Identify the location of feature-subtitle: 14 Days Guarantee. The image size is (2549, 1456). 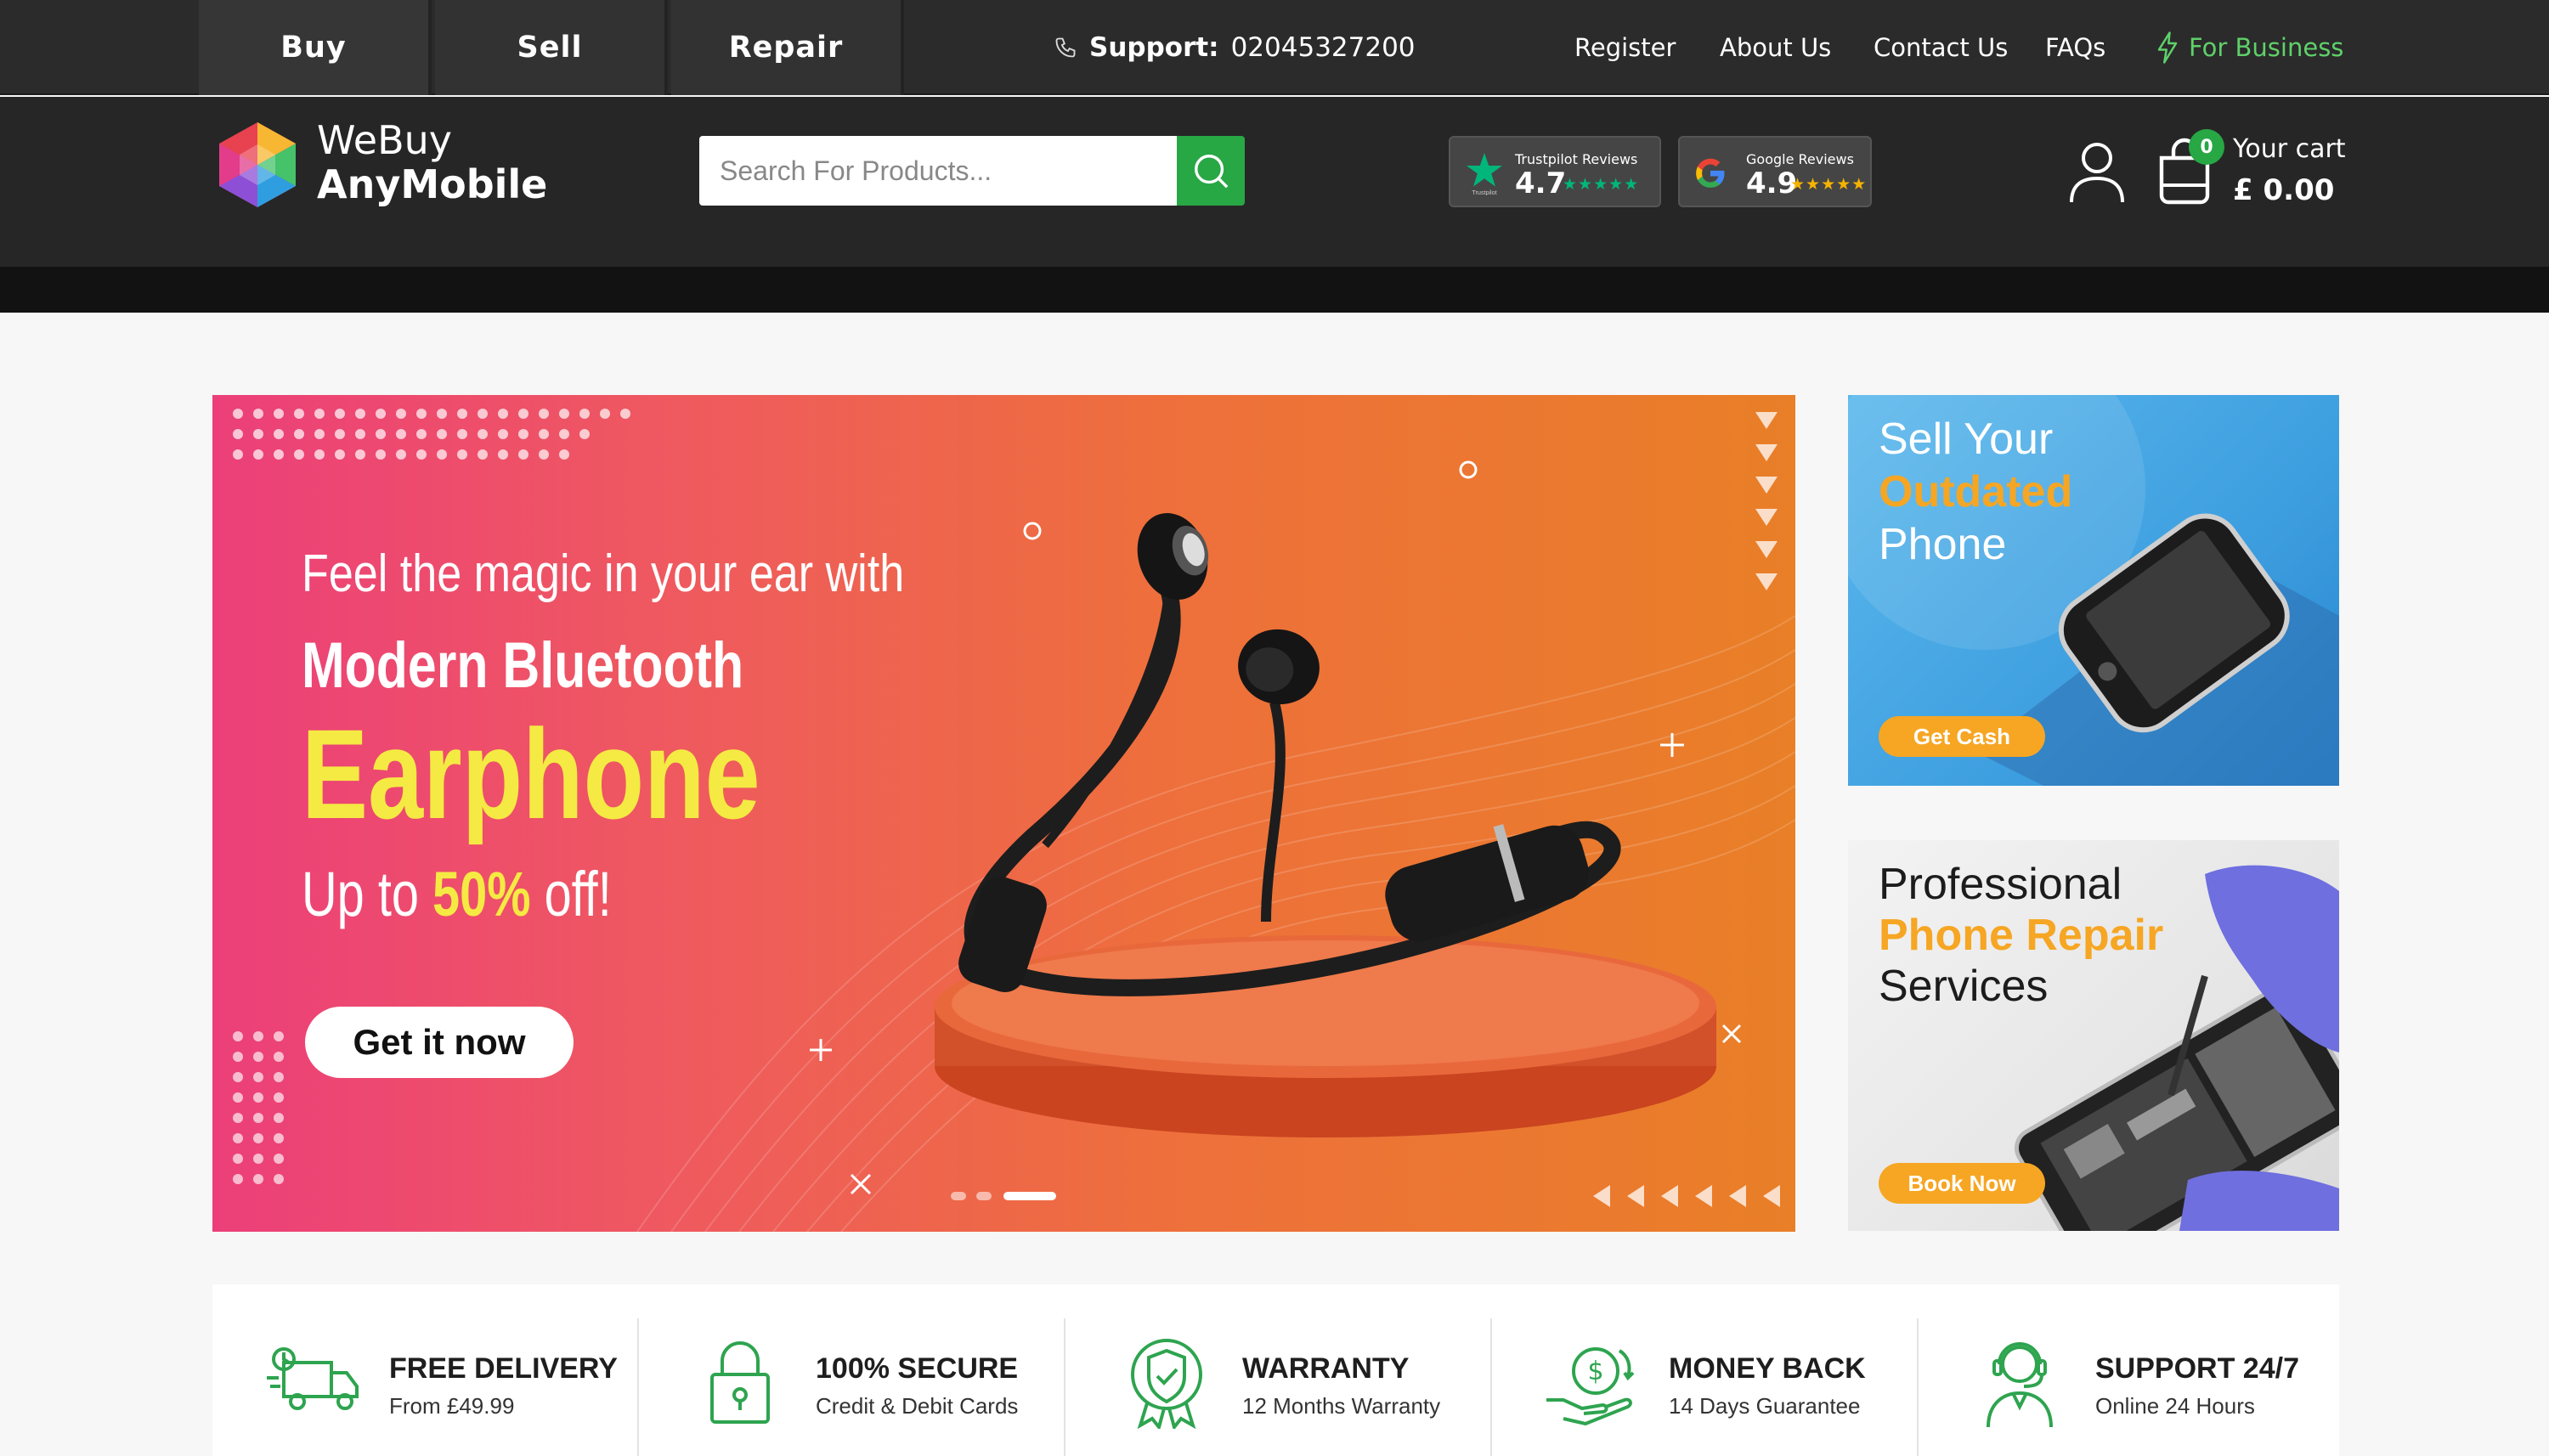
(1765, 1406).